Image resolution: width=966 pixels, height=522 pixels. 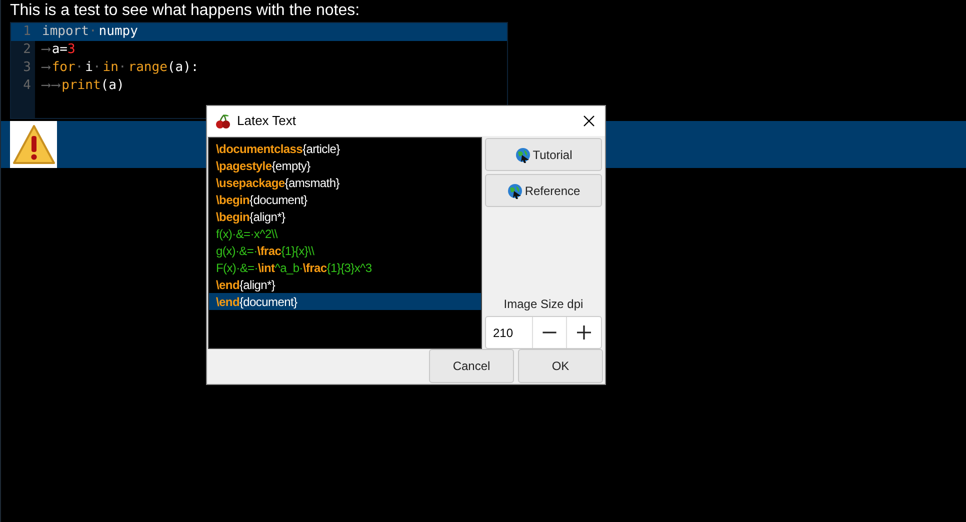 I want to click on latex-line: \end{align*}, so click(x=245, y=284).